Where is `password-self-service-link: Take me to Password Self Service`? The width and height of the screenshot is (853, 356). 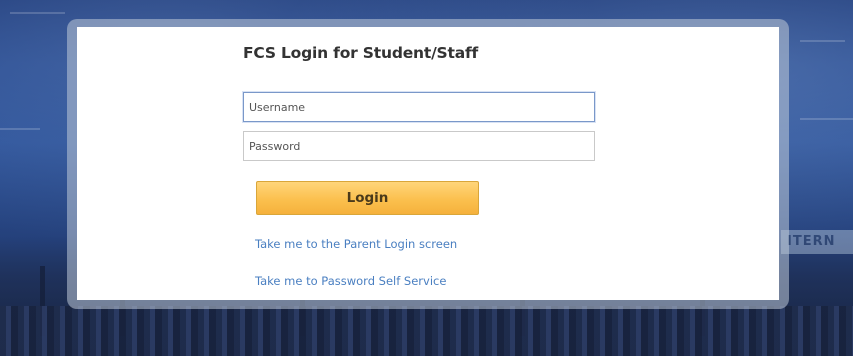 password-self-service-link: Take me to Password Self Service is located at coordinates (350, 281).